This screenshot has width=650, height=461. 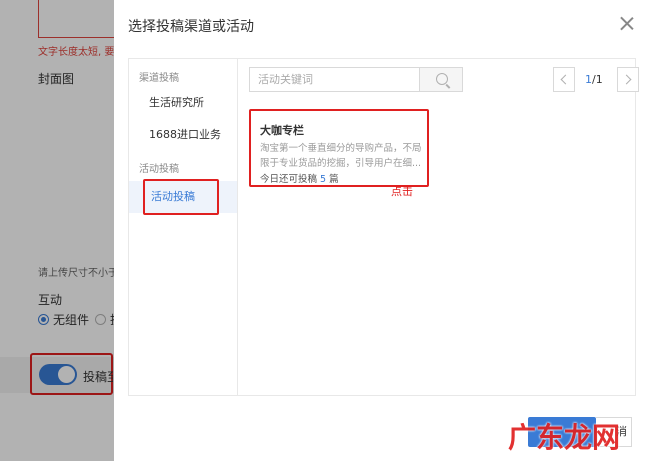 What do you see at coordinates (323, 179) in the screenshot?
I see `quota-count: 5` at bounding box center [323, 179].